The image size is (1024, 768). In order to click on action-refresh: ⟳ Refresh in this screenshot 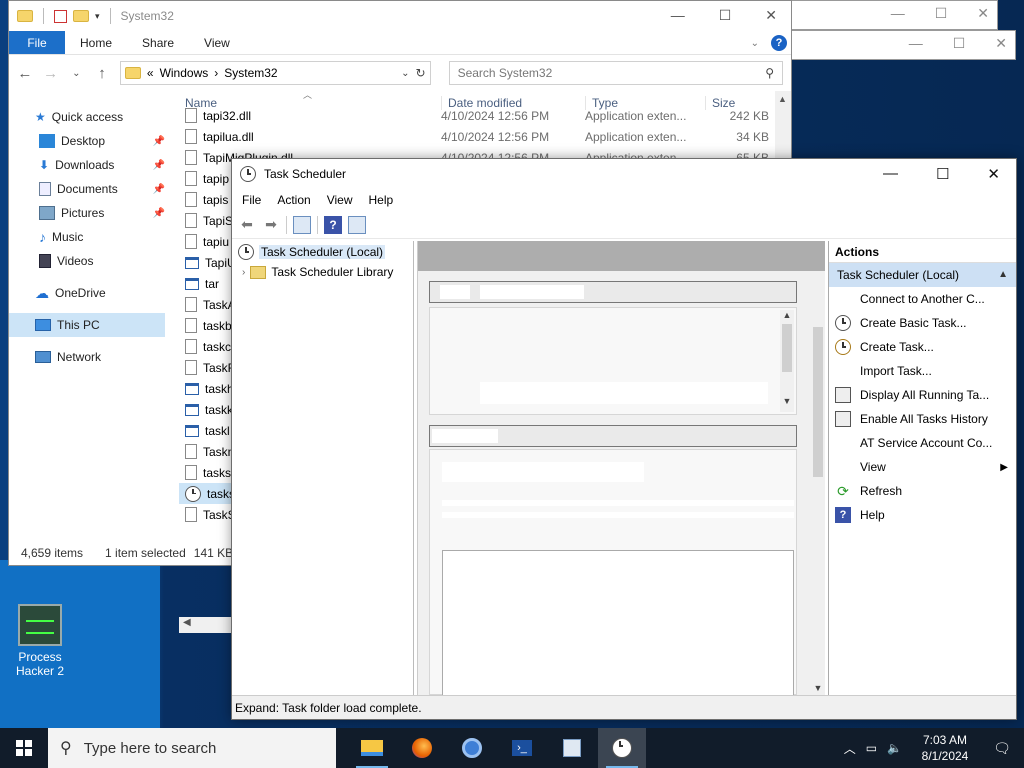, I will do `click(922, 491)`.